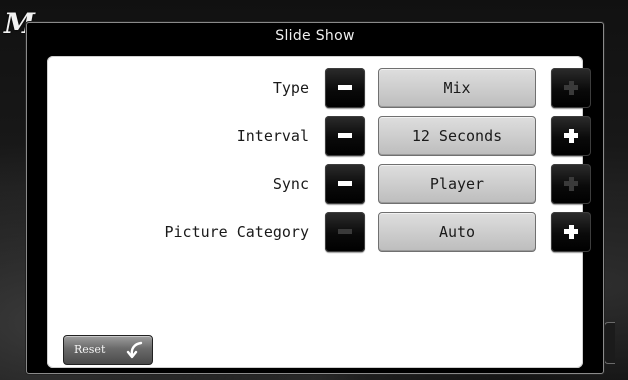 The image size is (628, 380). I want to click on picture-category-increment-button, so click(571, 232).